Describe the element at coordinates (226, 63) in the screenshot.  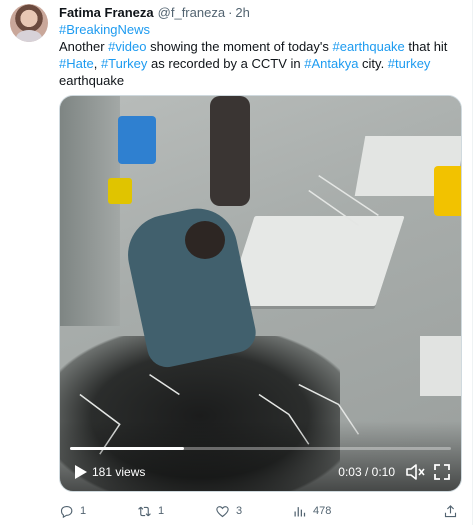
I see `tweet-text-segment: as recorded by a CCTV in` at that location.